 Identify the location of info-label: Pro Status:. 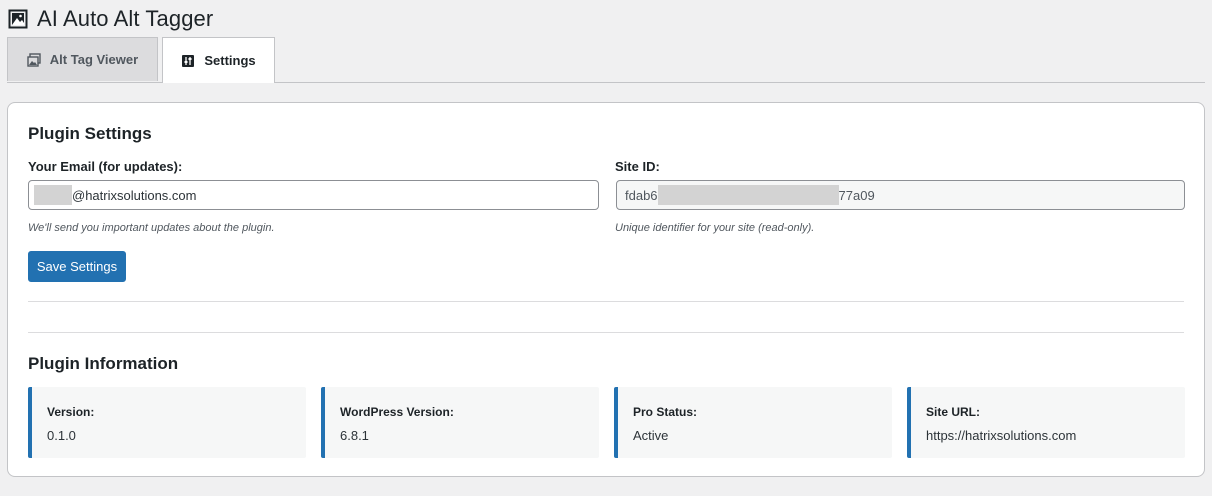
(665, 412).